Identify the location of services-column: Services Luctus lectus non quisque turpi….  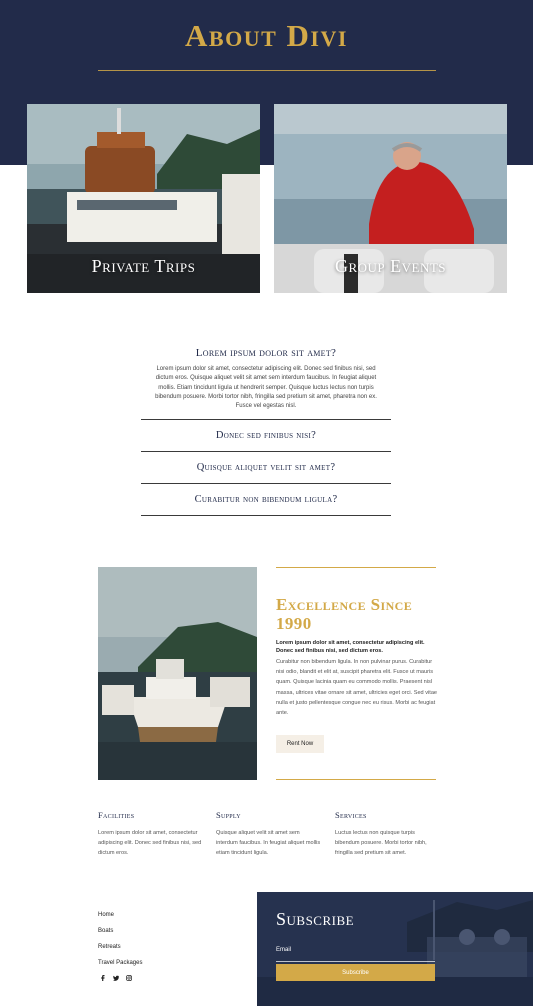
(387, 834).